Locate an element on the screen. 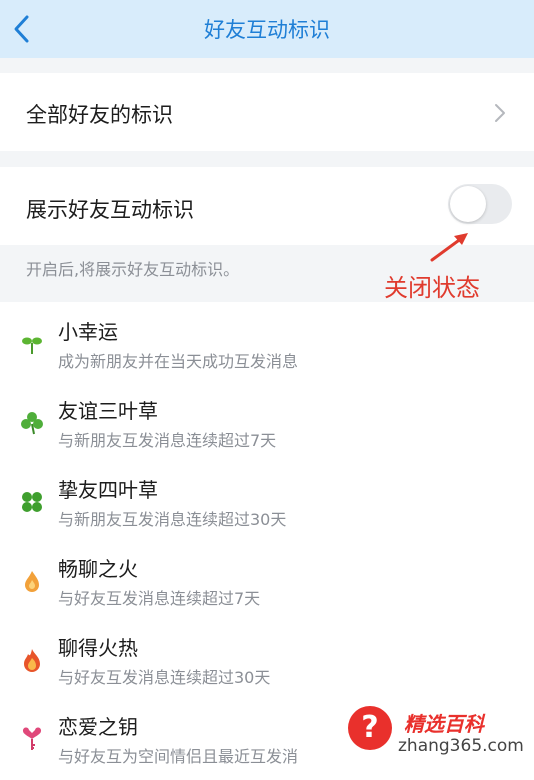  all-friends-label: 全部好友的标识 is located at coordinates (99, 115).